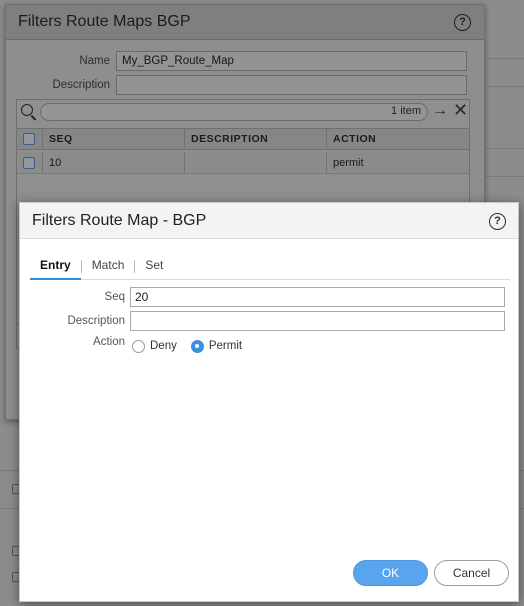 Image resolution: width=524 pixels, height=606 pixels. I want to click on seq-cell: 10, so click(114, 162).